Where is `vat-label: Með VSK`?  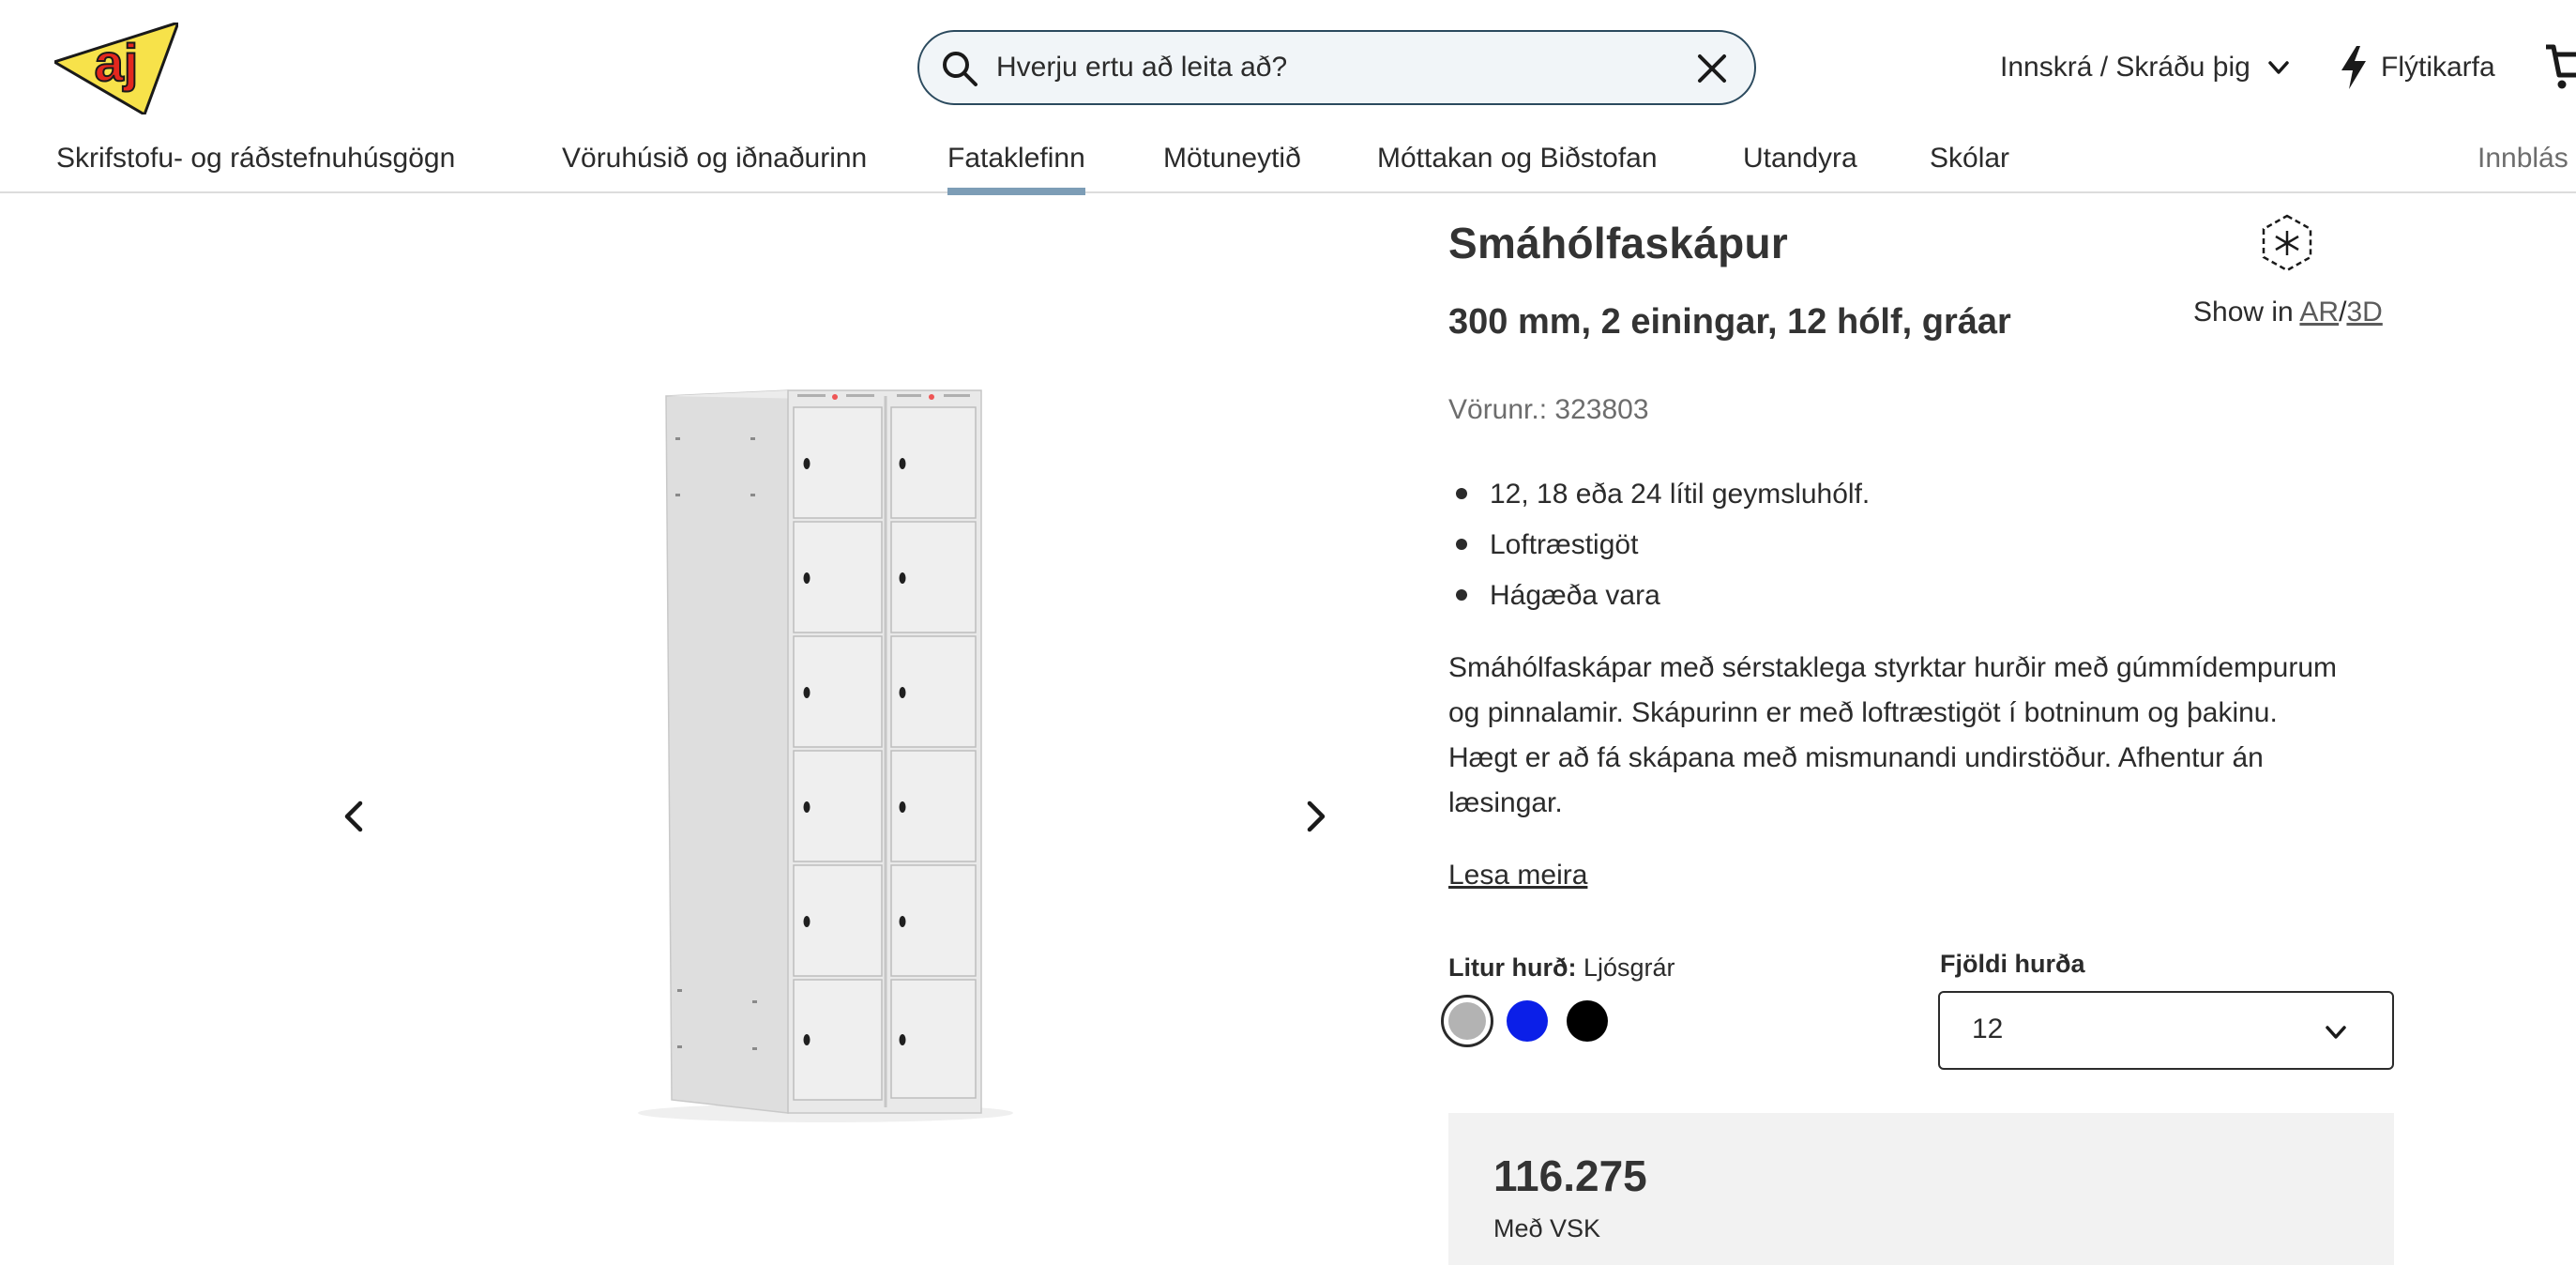
vat-label: Með VSK is located at coordinates (1547, 1228).